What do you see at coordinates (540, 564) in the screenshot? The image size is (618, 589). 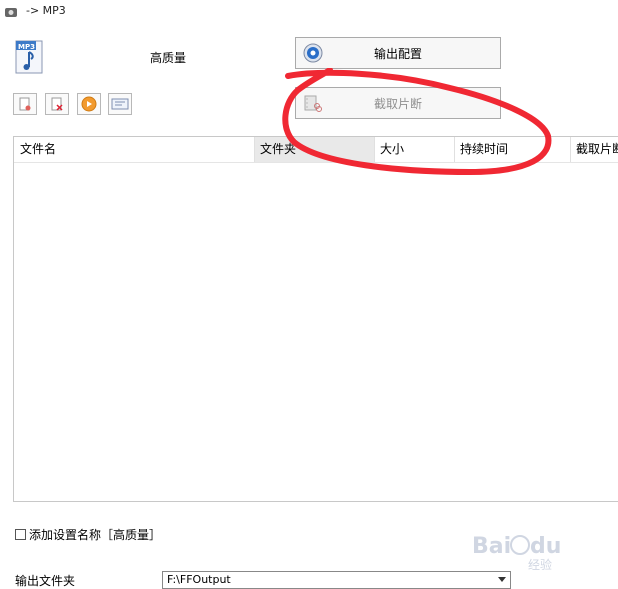 I see `svg-text: 经验` at bounding box center [540, 564].